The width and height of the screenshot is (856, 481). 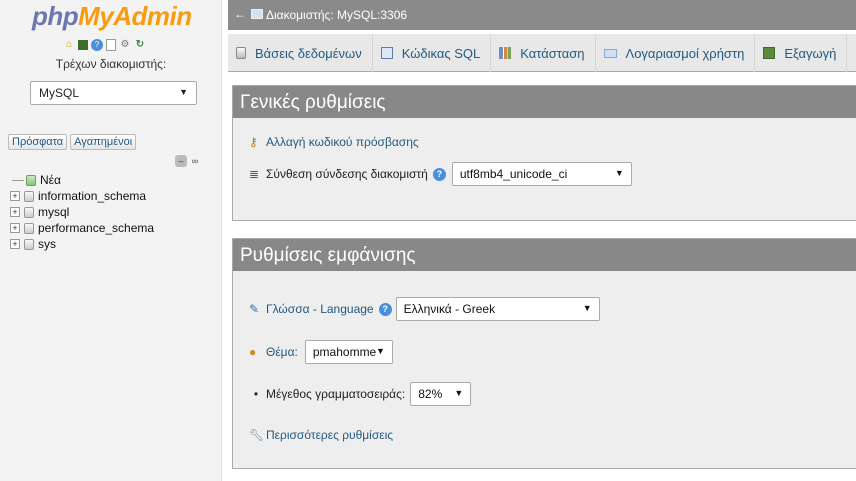 What do you see at coordinates (53, 212) in the screenshot?
I see `tree-item-label: mysql` at bounding box center [53, 212].